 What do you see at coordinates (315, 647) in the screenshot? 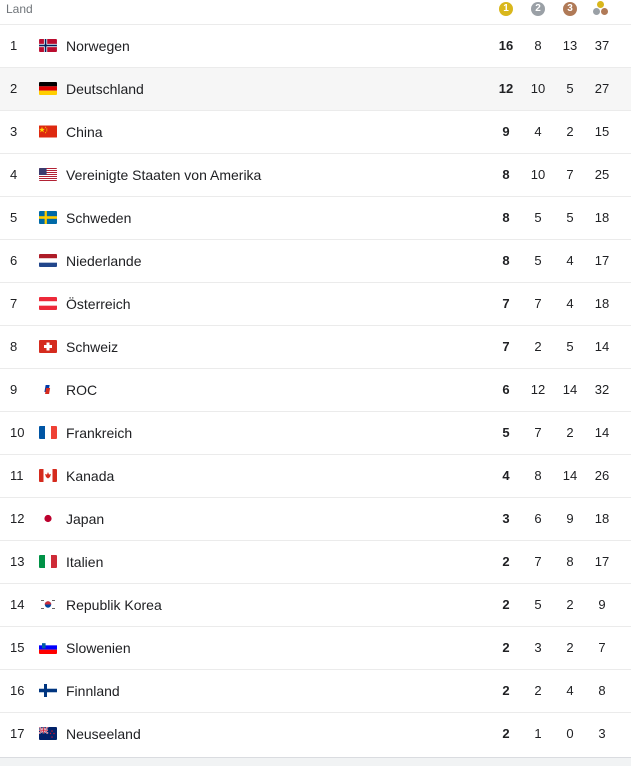
I see `table-row: 15 Slowenien 2 3 2 7` at bounding box center [315, 647].